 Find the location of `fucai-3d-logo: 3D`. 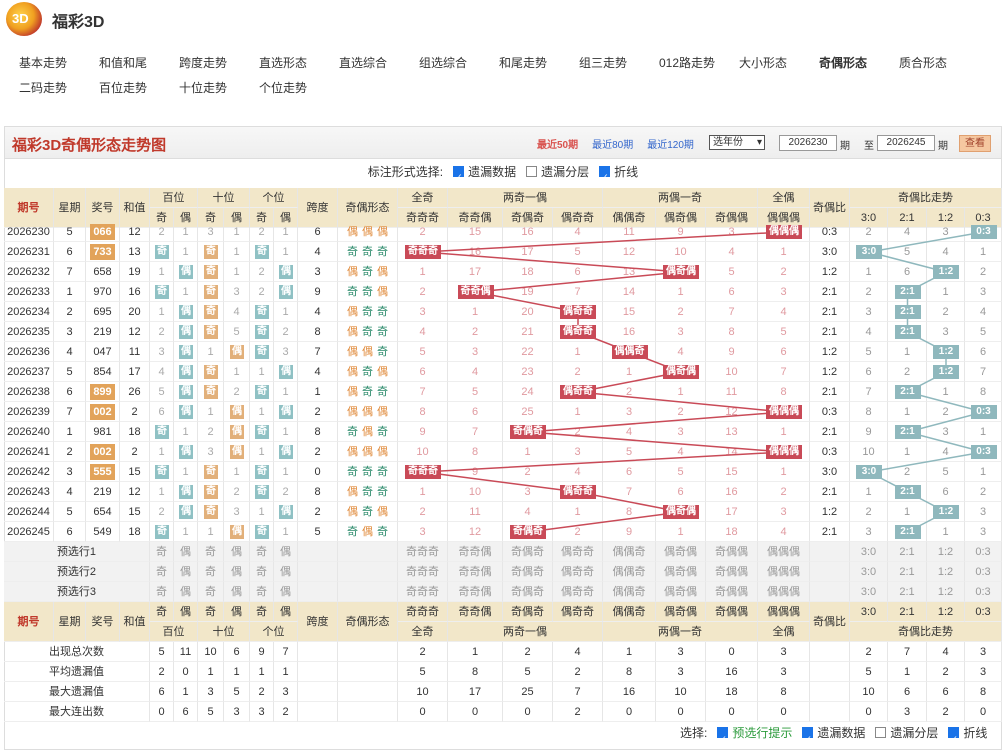

fucai-3d-logo: 3D is located at coordinates (24, 19).